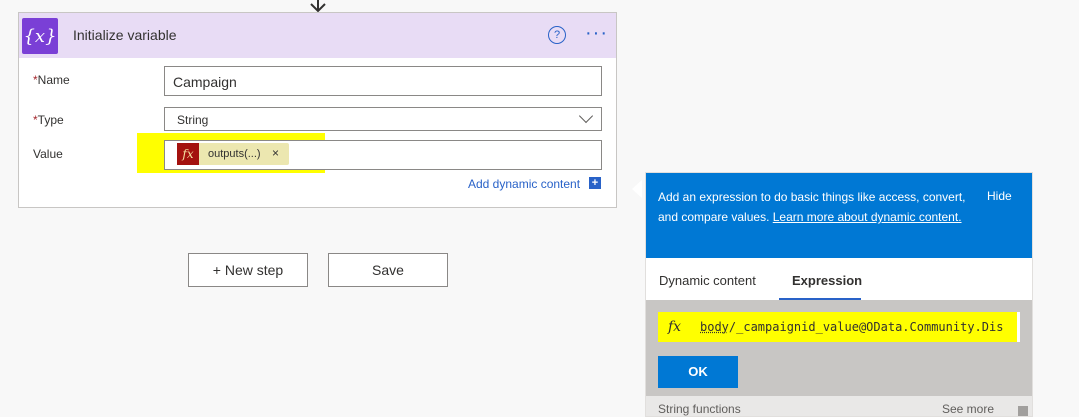 The width and height of the screenshot is (1079, 417). Describe the element at coordinates (557, 35) in the screenshot. I see `help-icon: ?` at that location.